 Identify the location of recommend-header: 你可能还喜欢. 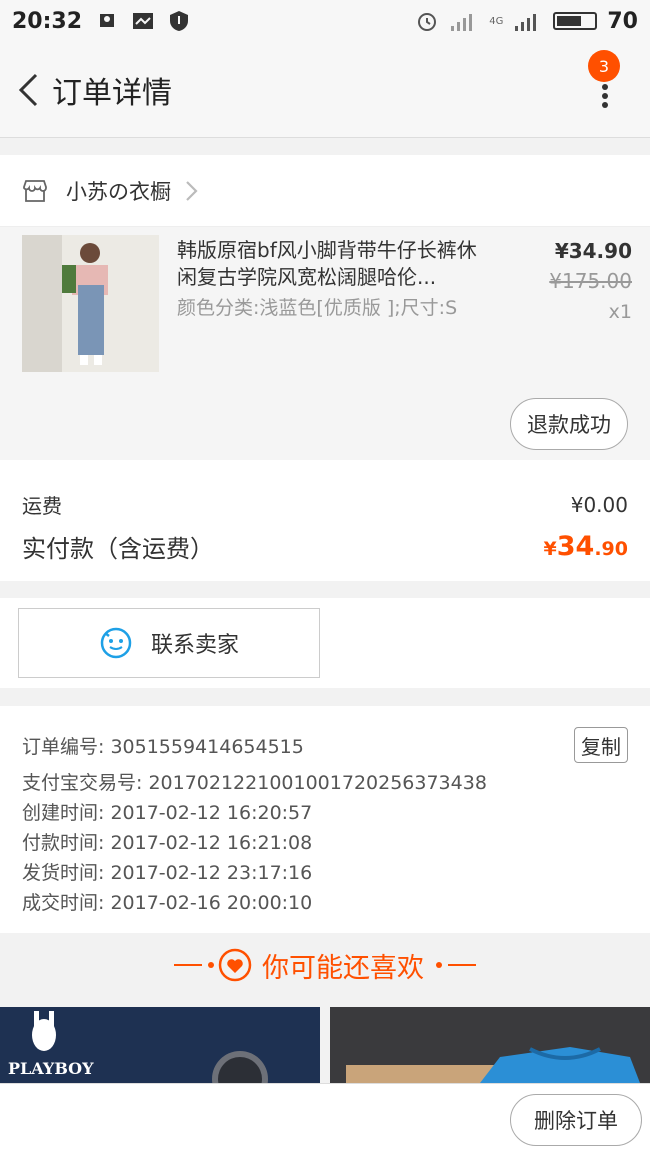
(325, 965).